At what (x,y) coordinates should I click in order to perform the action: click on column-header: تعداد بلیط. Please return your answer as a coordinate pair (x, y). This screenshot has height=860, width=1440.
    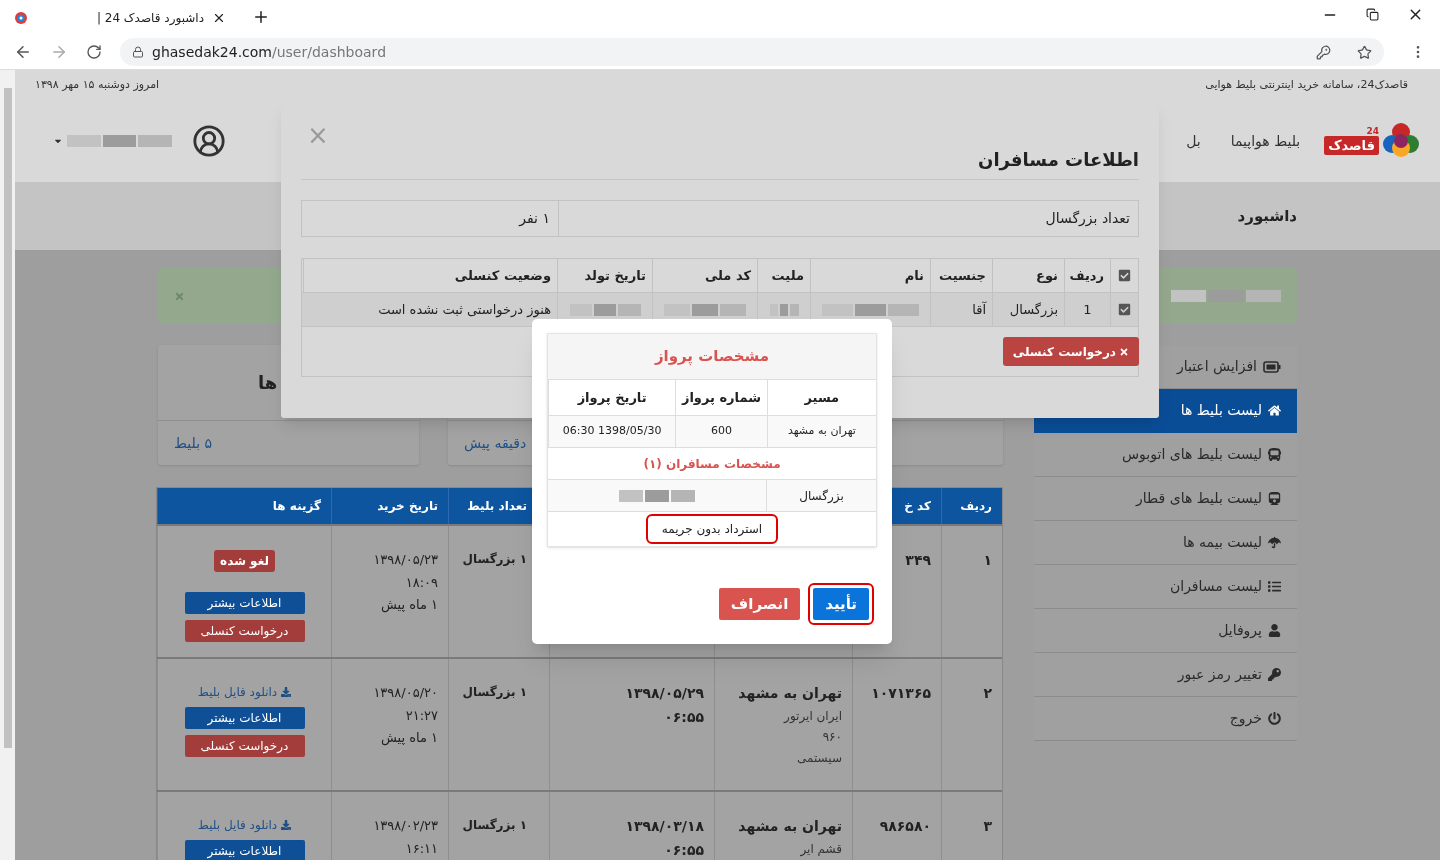
    Looking at the image, I should click on (497, 506).